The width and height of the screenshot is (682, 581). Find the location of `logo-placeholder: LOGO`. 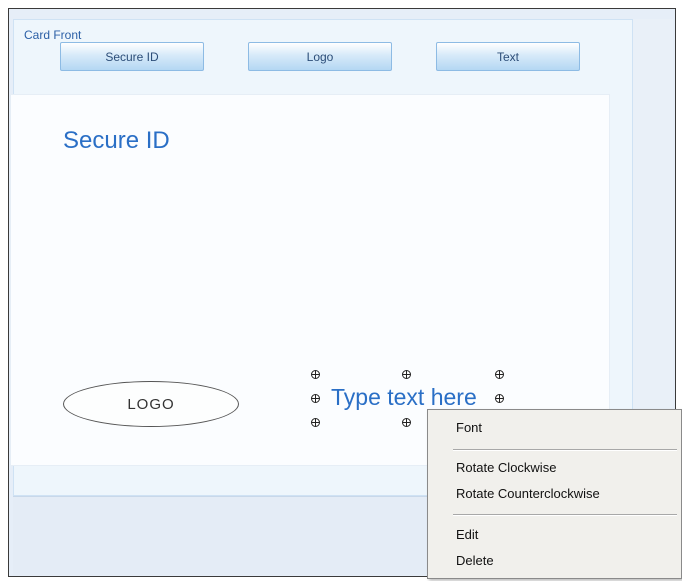

logo-placeholder: LOGO is located at coordinates (151, 404).